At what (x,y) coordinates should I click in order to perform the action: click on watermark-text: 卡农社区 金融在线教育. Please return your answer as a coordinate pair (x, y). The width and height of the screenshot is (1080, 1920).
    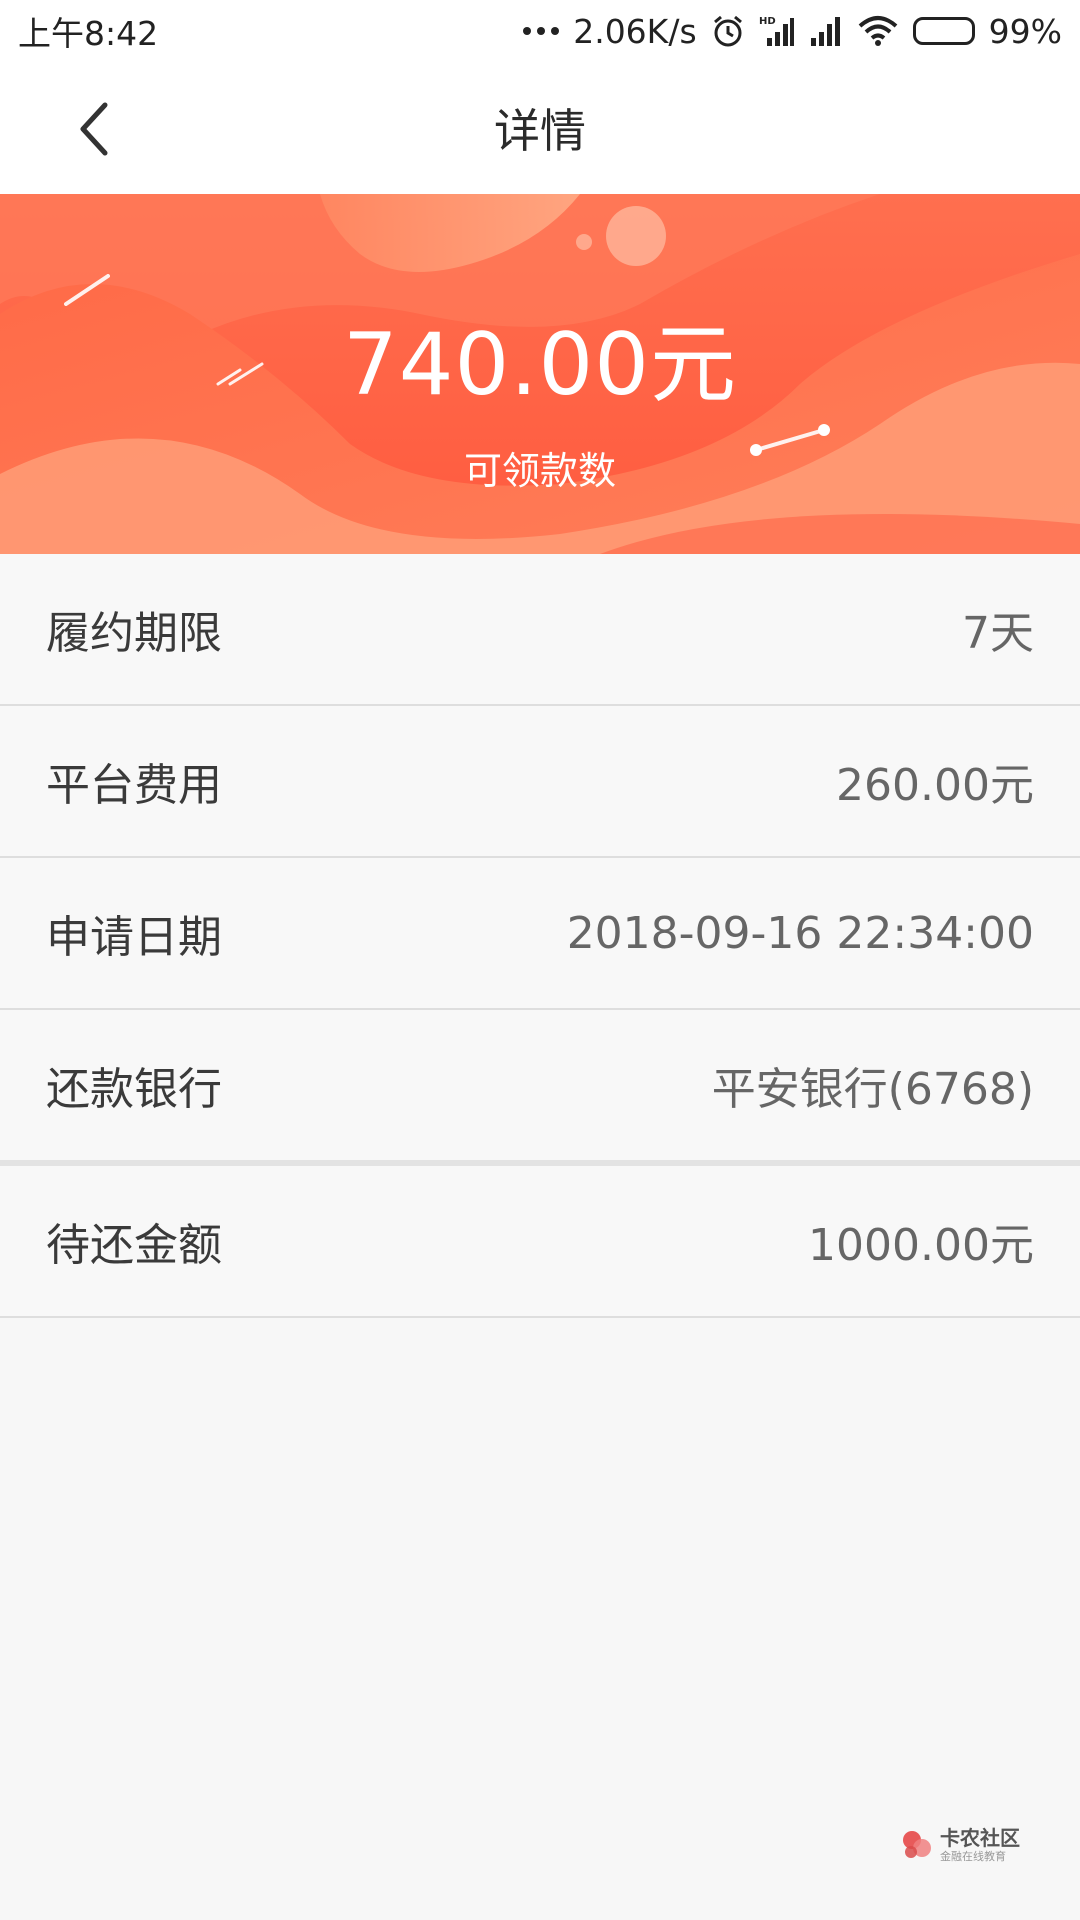
    Looking at the image, I should click on (980, 1845).